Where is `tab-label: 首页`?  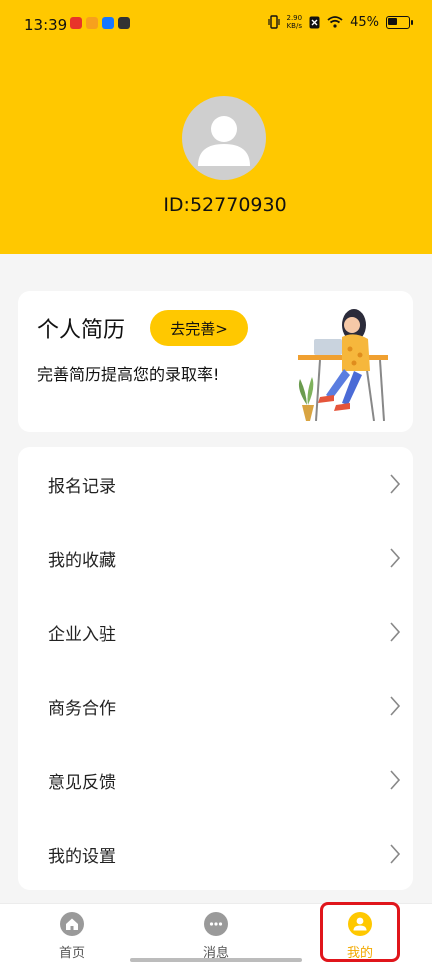 tab-label: 首页 is located at coordinates (71, 953).